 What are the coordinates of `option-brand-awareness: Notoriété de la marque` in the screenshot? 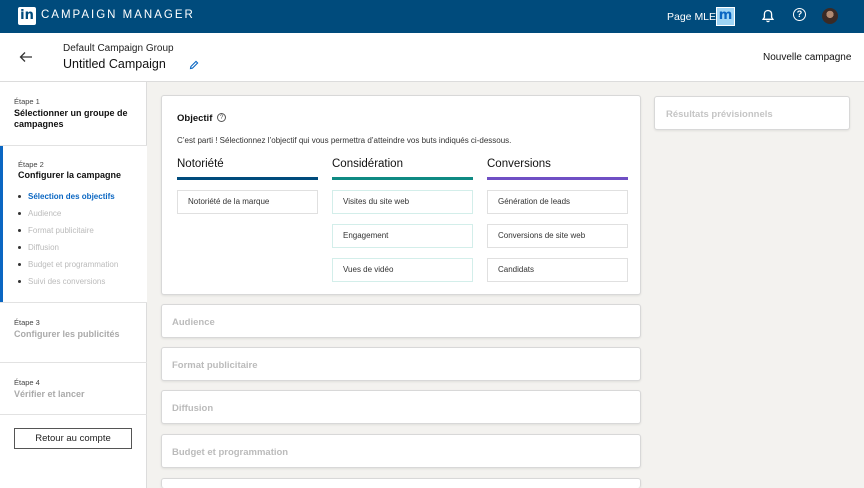 It's located at (247, 202).